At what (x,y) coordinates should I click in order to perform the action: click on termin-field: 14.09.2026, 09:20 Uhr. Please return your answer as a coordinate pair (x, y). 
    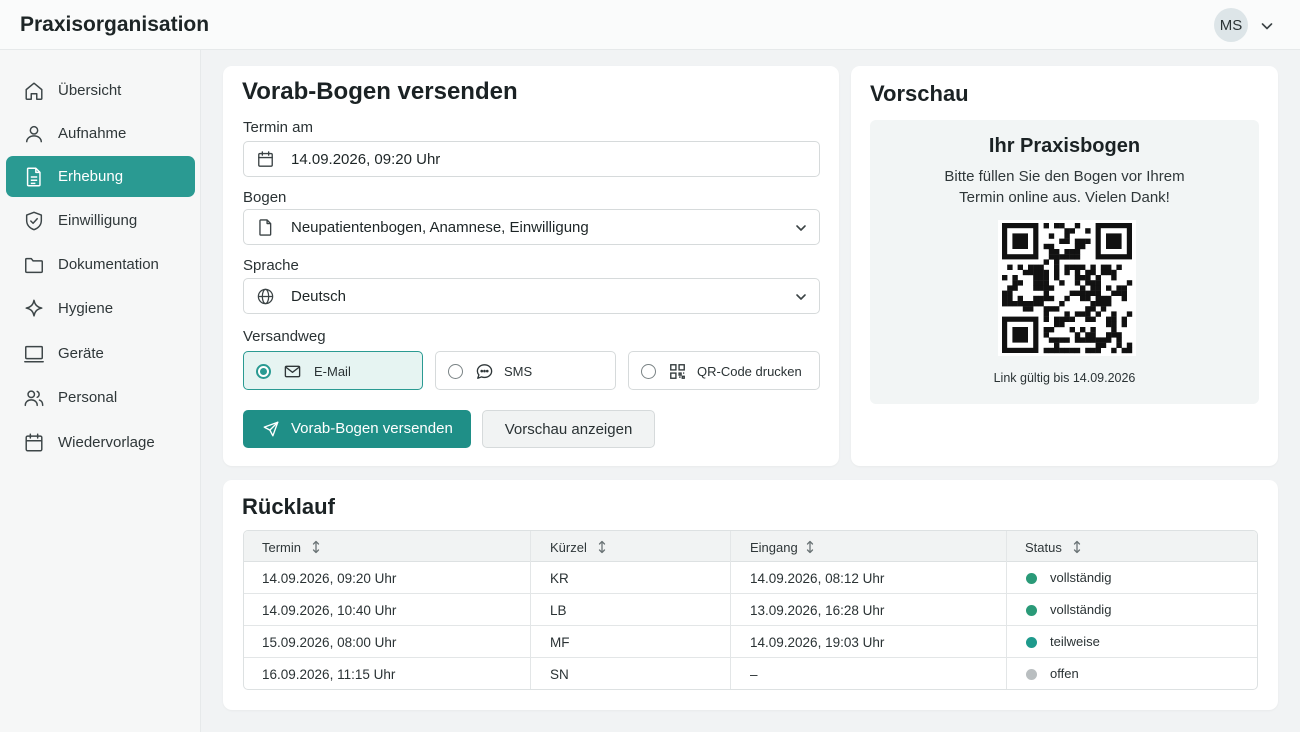
    Looking at the image, I should click on (531, 159).